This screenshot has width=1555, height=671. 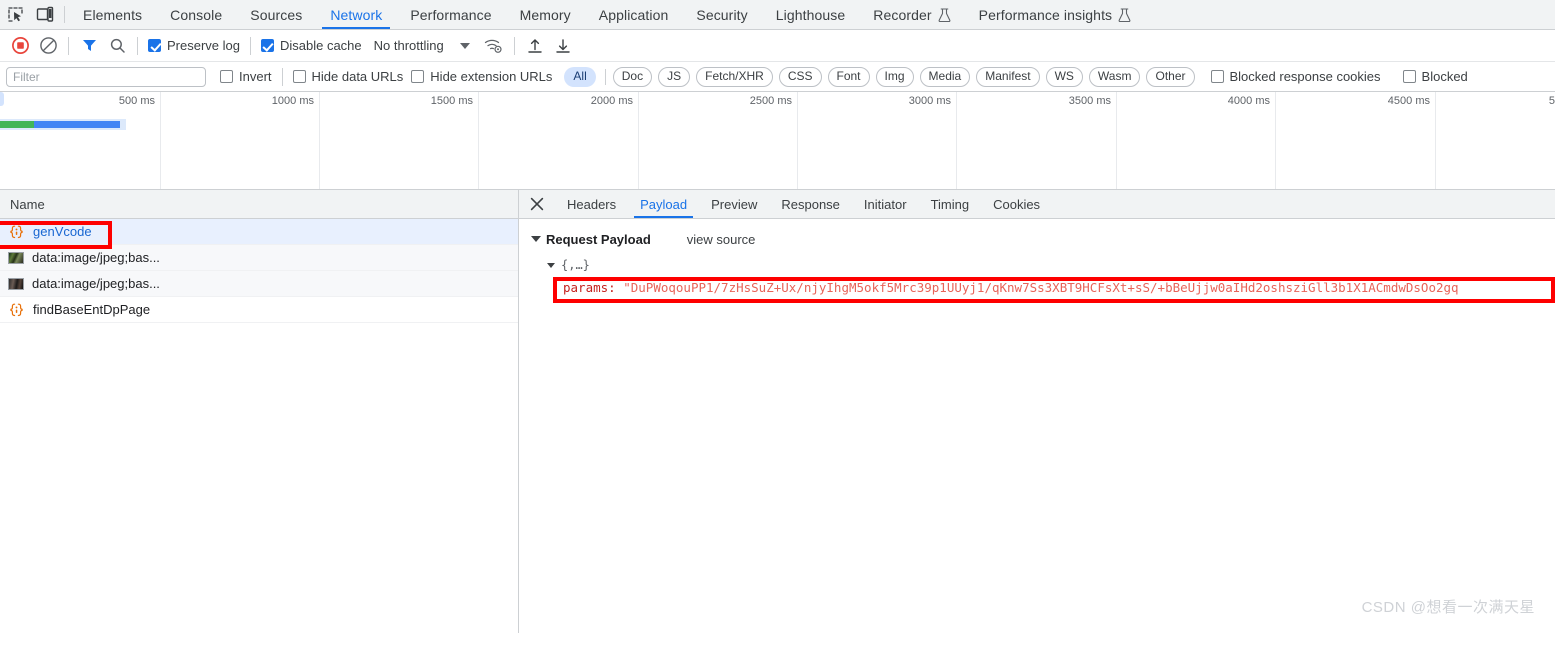 I want to click on type-pill-media: Media, so click(x=945, y=76).